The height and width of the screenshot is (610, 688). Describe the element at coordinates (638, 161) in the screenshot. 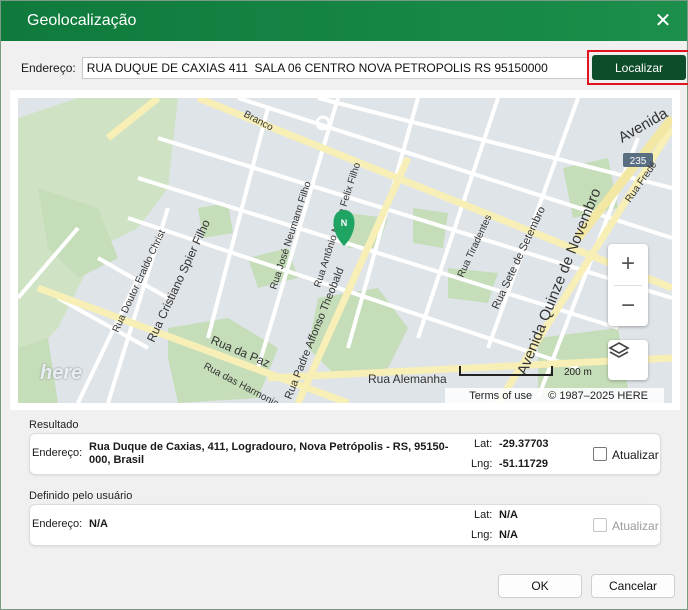

I see `route-badge: 235` at that location.